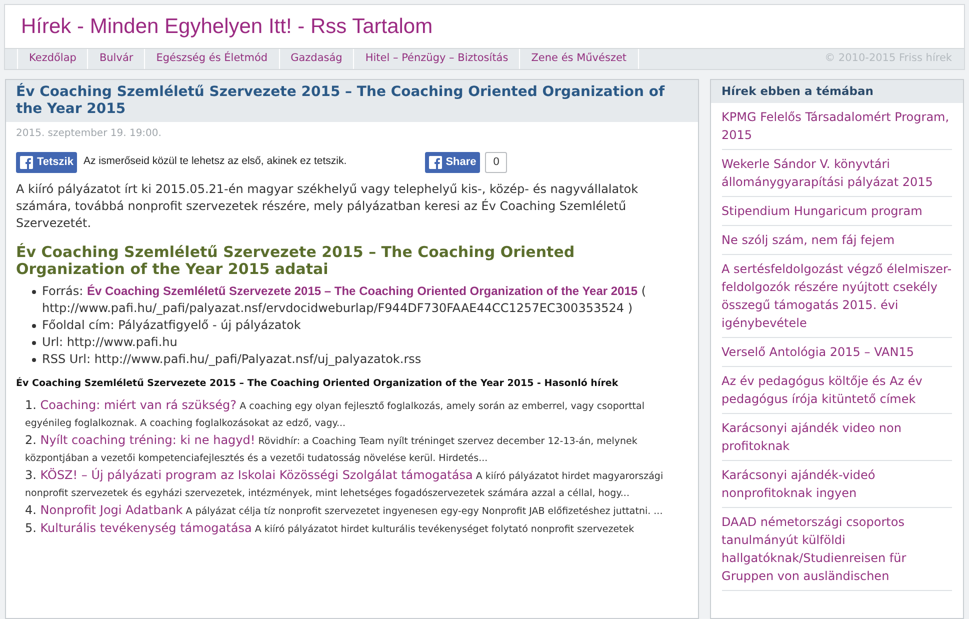 The height and width of the screenshot is (619, 969). What do you see at coordinates (296, 261) in the screenshot?
I see `section-heading: Év Coaching Szemléletű Szervezete 2015 – The Coaching Oriented Organization of the Year 2015 adatai` at bounding box center [296, 261].